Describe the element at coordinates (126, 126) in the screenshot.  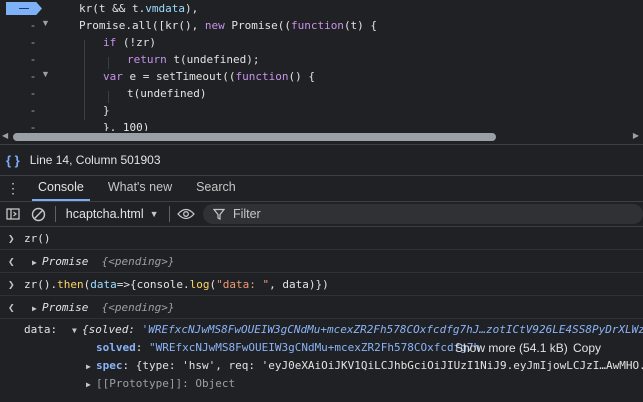
I see `code-line: }, 100)` at that location.